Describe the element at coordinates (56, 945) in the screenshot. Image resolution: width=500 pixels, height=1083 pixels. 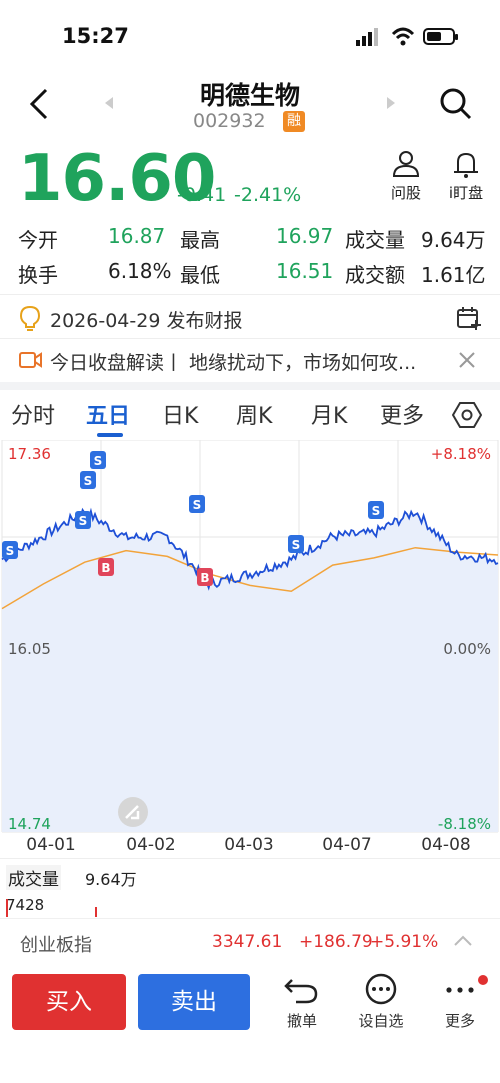
I see `index-name: 创业板指` at that location.